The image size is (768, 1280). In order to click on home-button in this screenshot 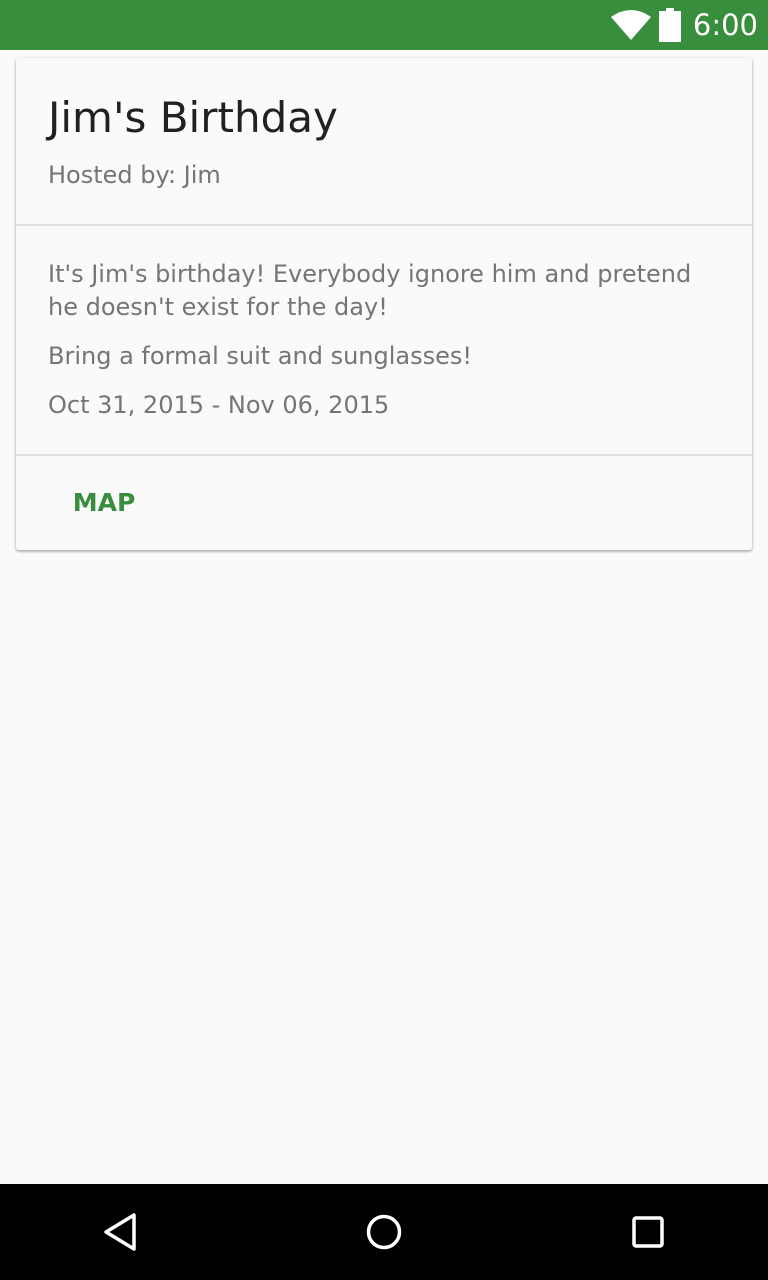, I will do `click(384, 1232)`.